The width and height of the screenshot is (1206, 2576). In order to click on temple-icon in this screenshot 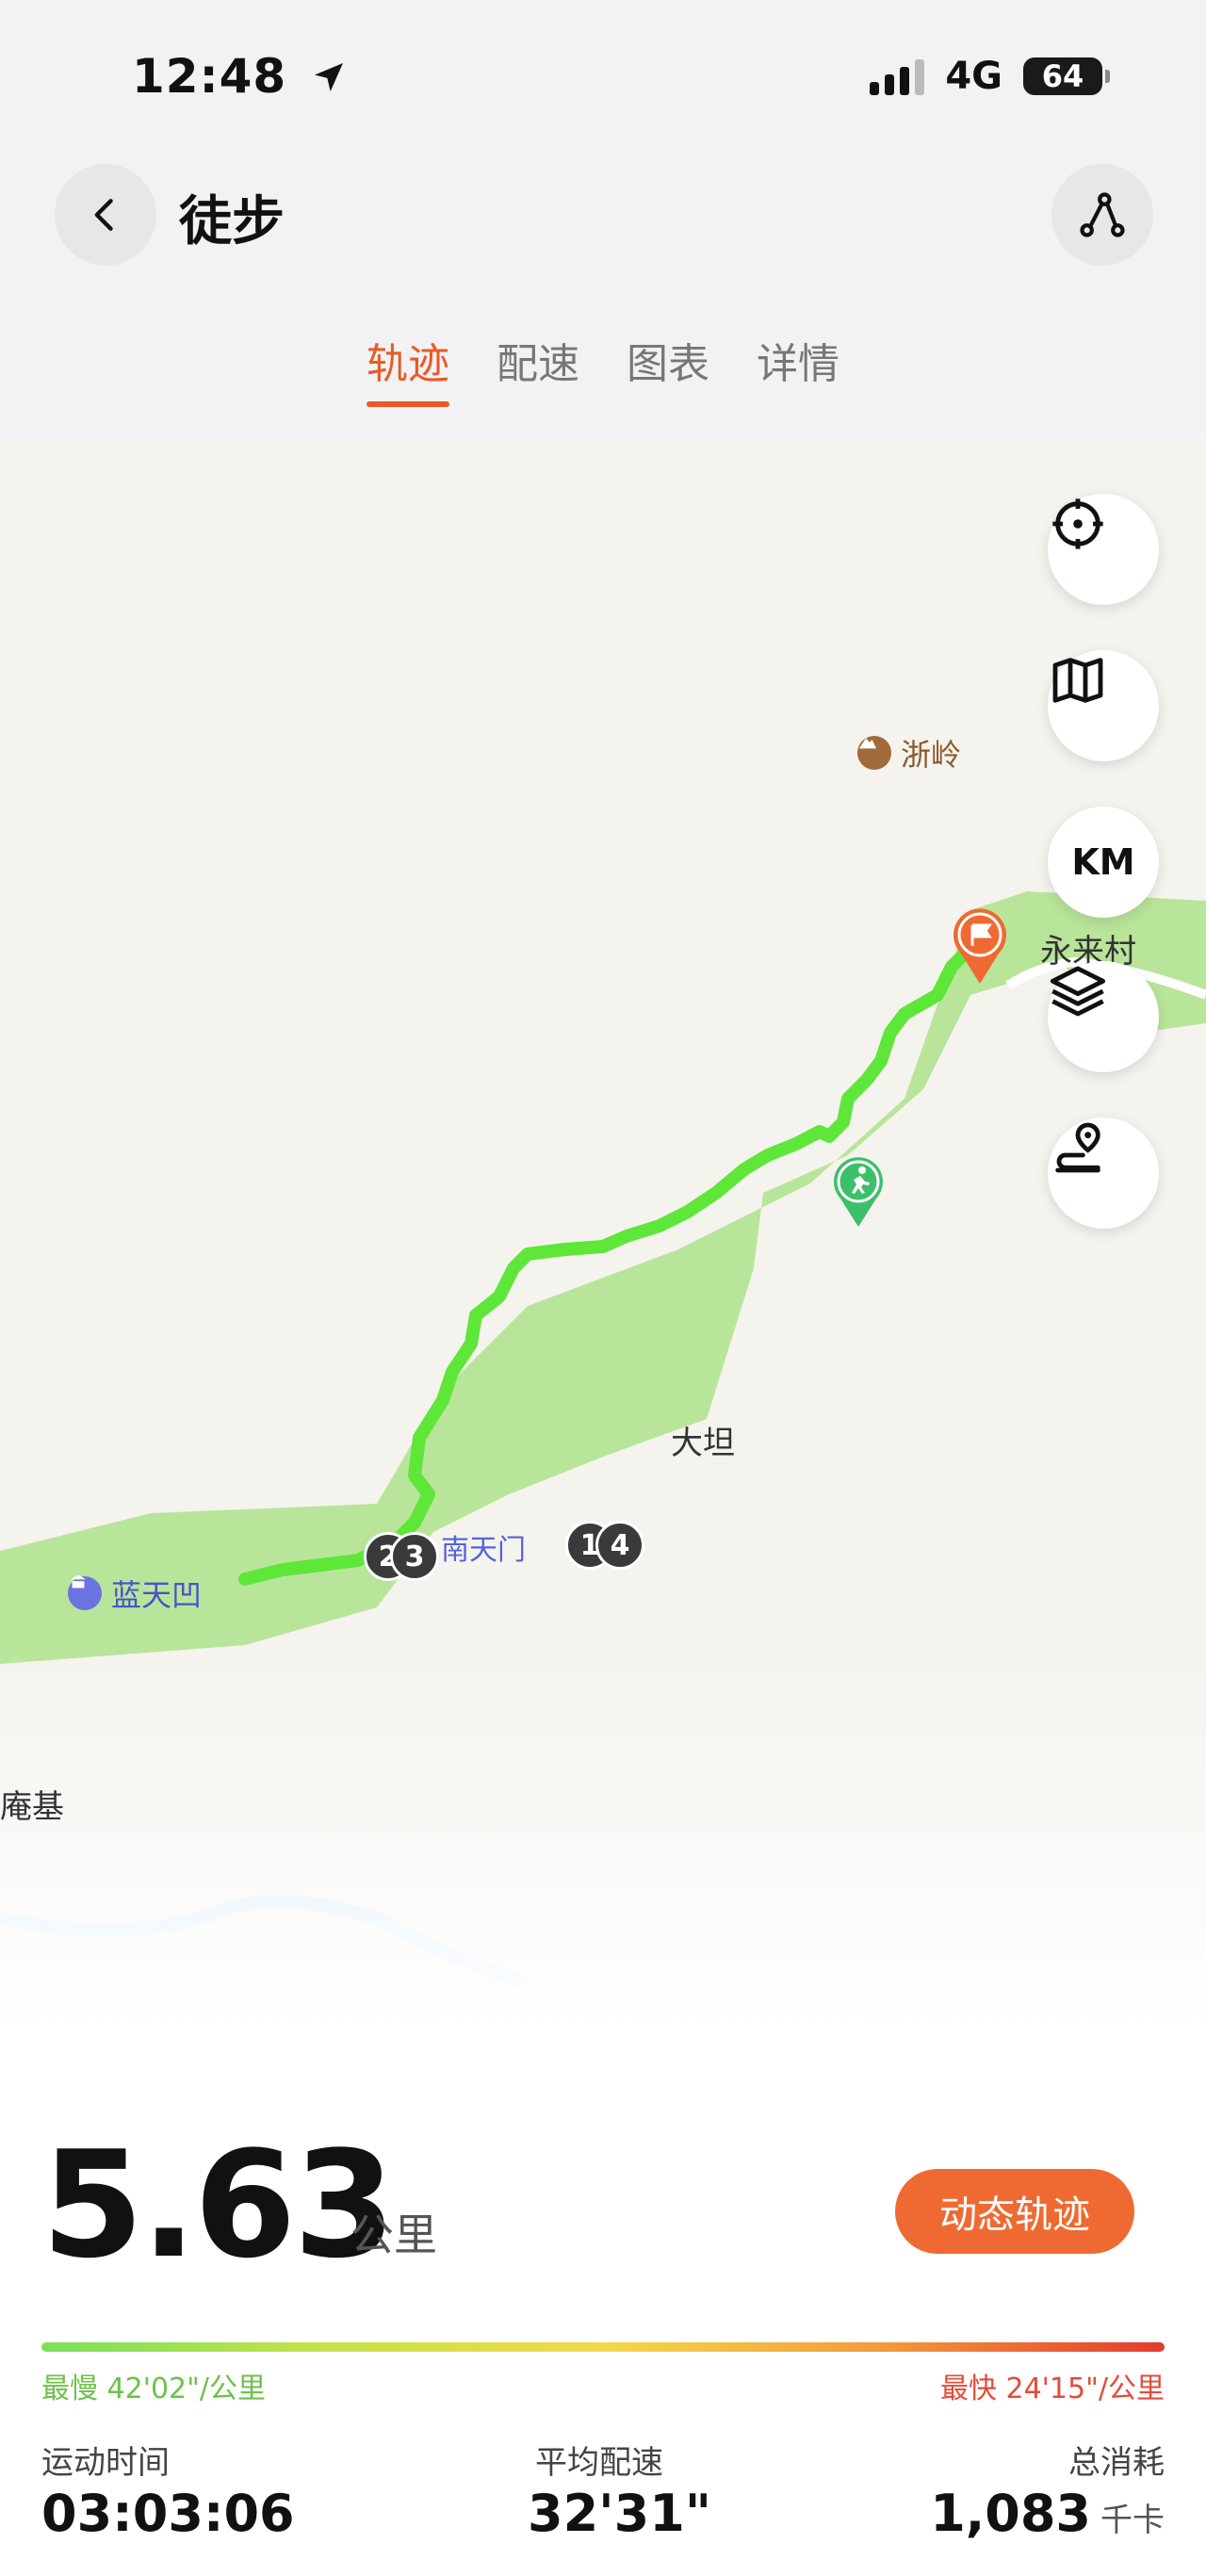, I will do `click(85, 1592)`.